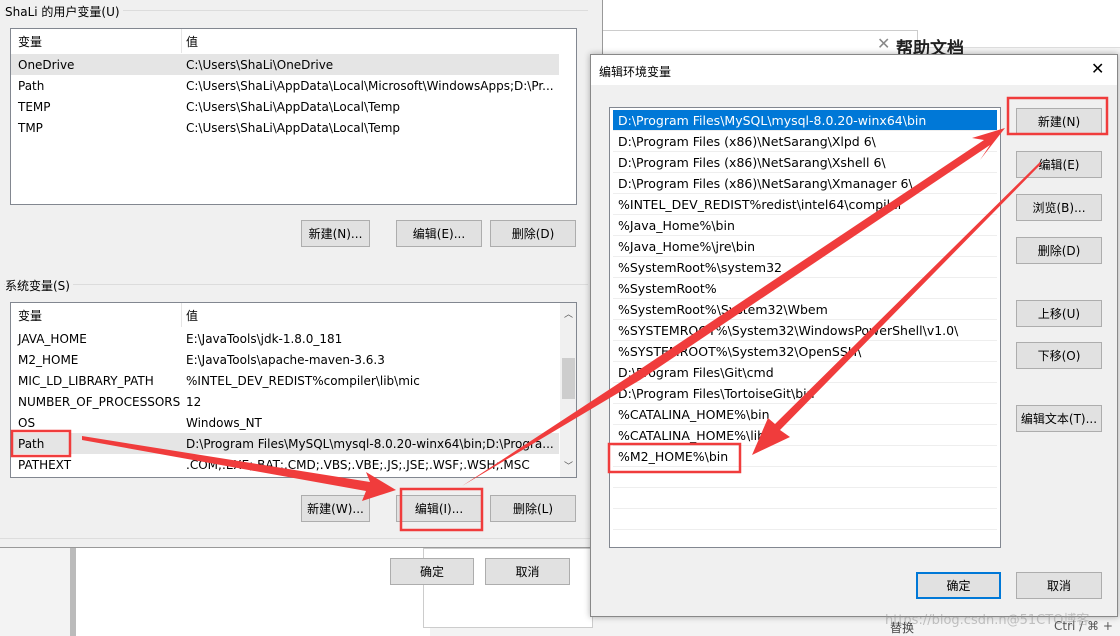  I want to click on highlight-path-row, so click(41, 443).